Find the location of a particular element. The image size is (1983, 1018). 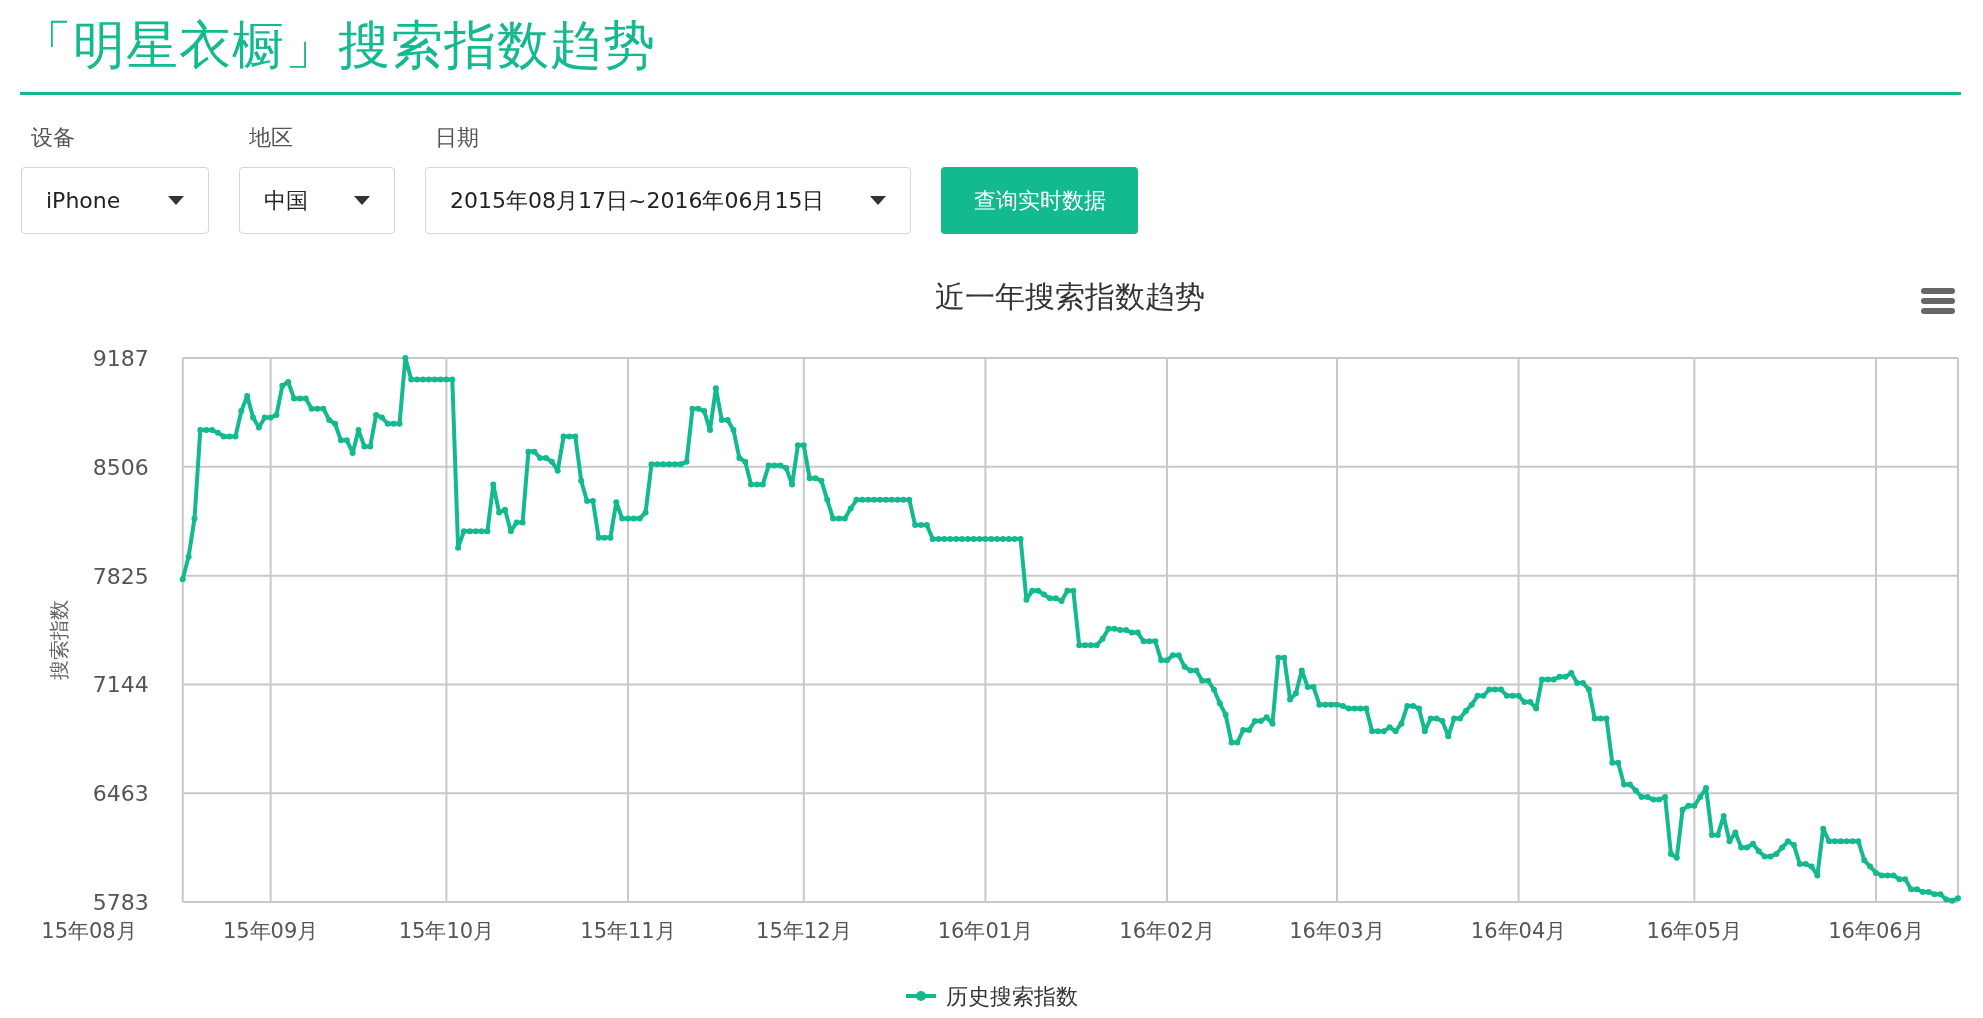

axis-label: 16年03月 is located at coordinates (1337, 931).